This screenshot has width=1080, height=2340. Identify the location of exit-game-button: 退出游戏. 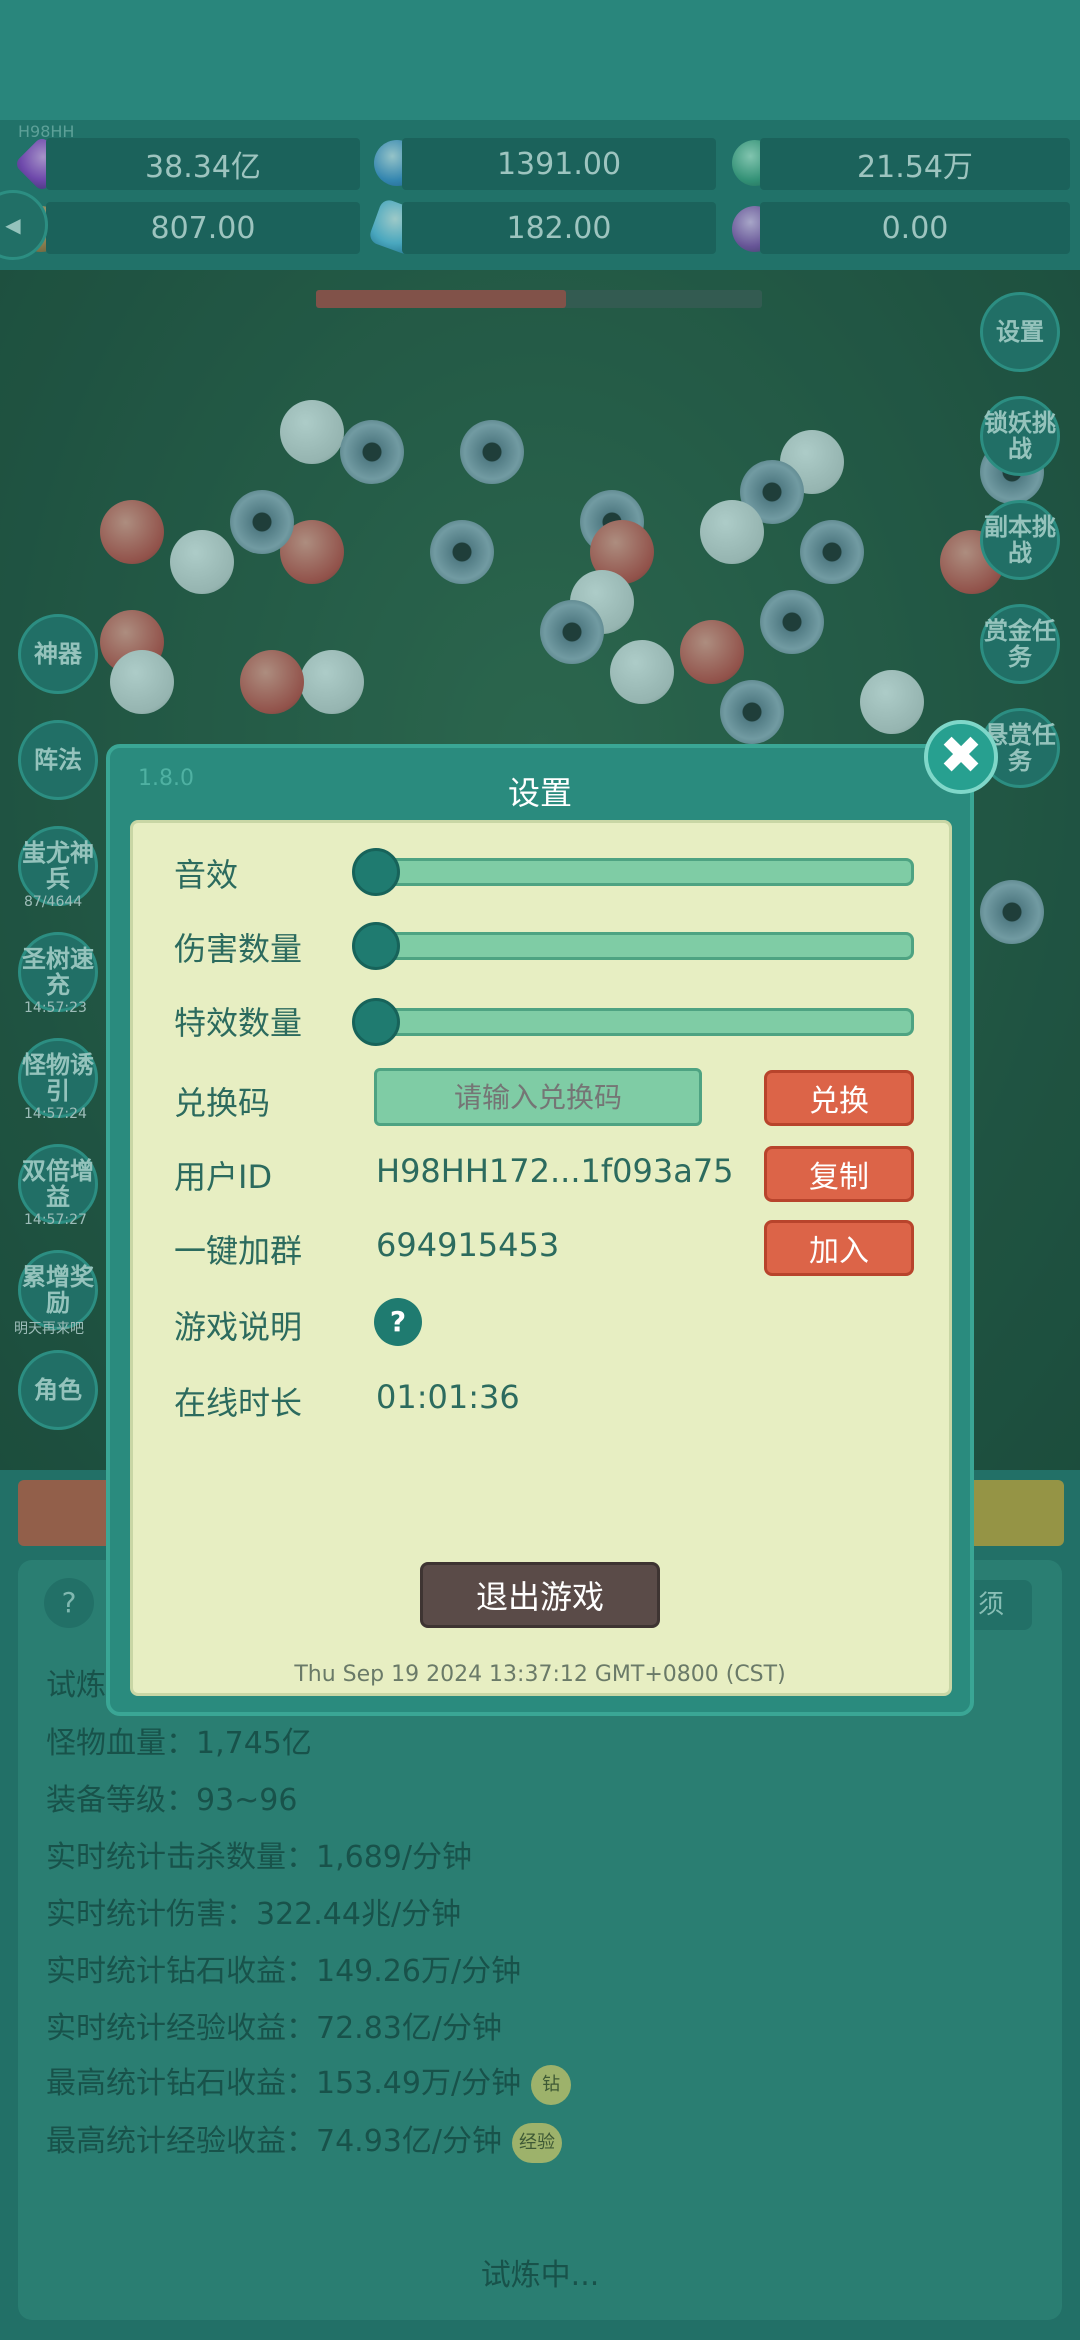
(540, 1595).